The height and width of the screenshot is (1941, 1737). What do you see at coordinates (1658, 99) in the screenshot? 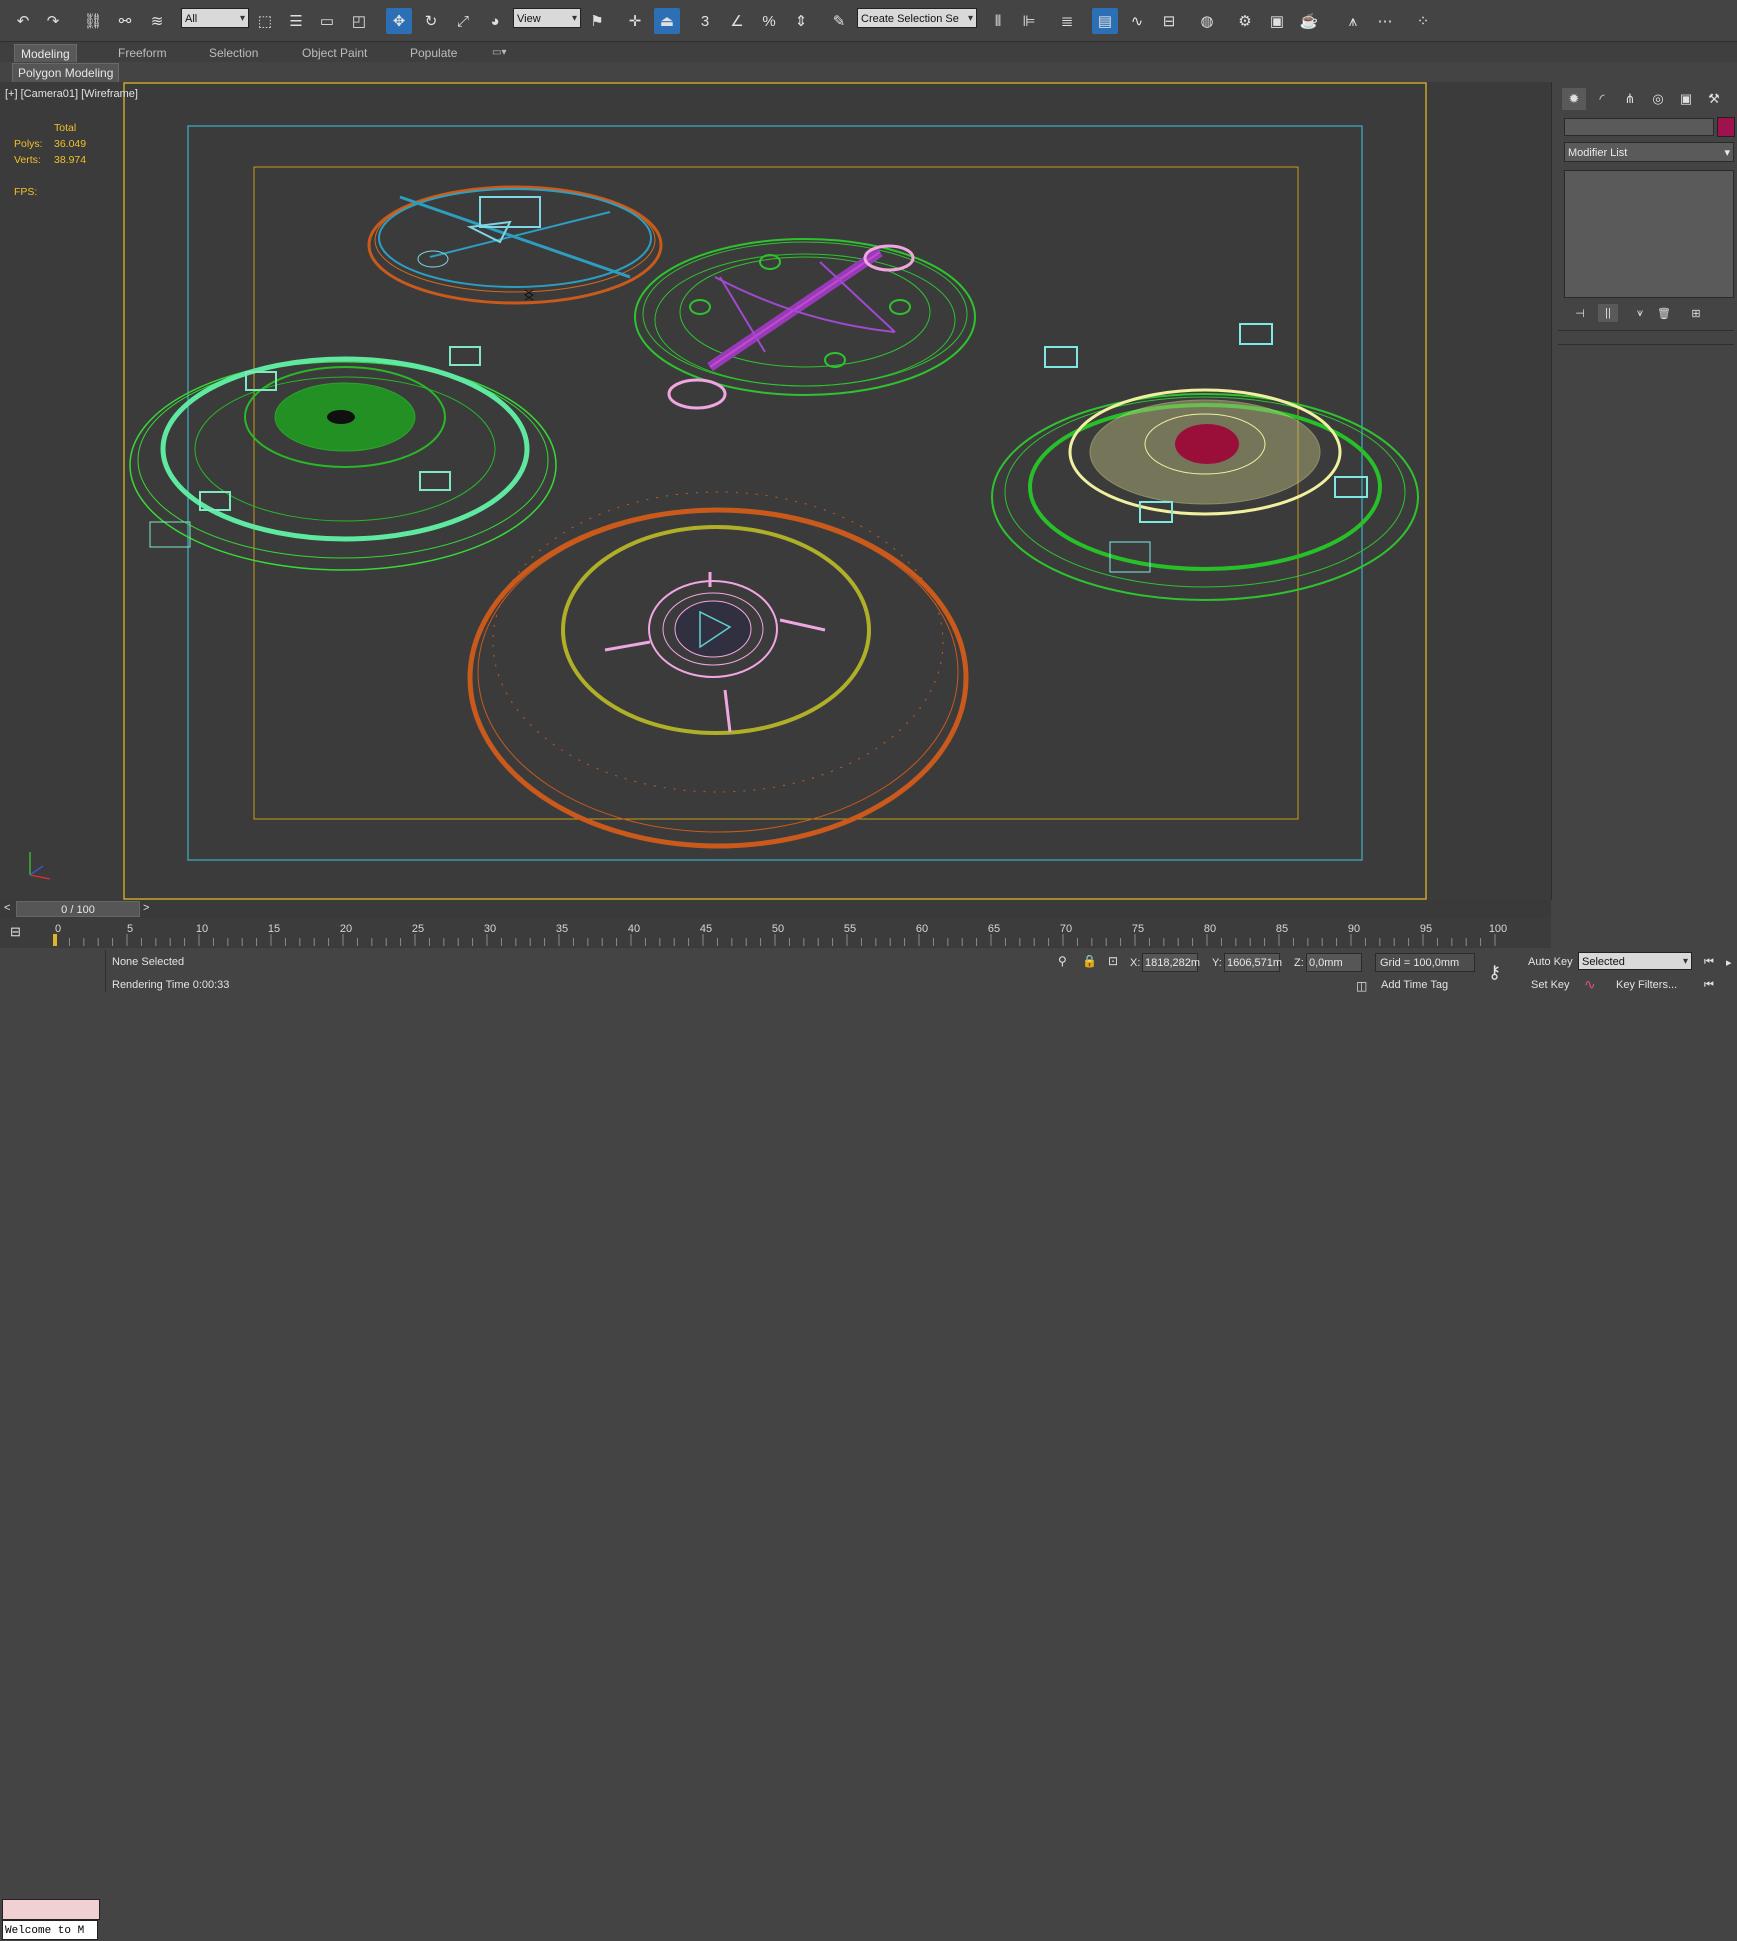
I see `motion-tab-icon: ◎` at bounding box center [1658, 99].